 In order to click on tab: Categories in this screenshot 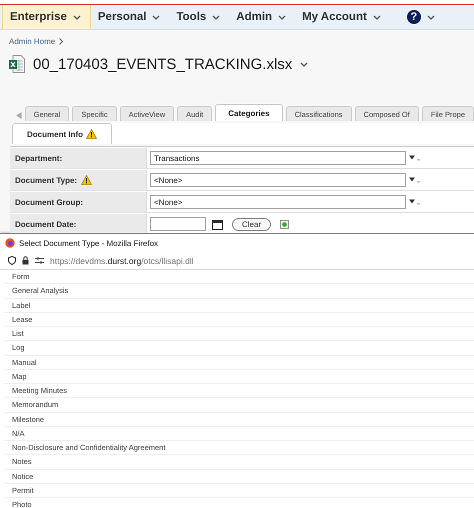, I will do `click(249, 112)`.